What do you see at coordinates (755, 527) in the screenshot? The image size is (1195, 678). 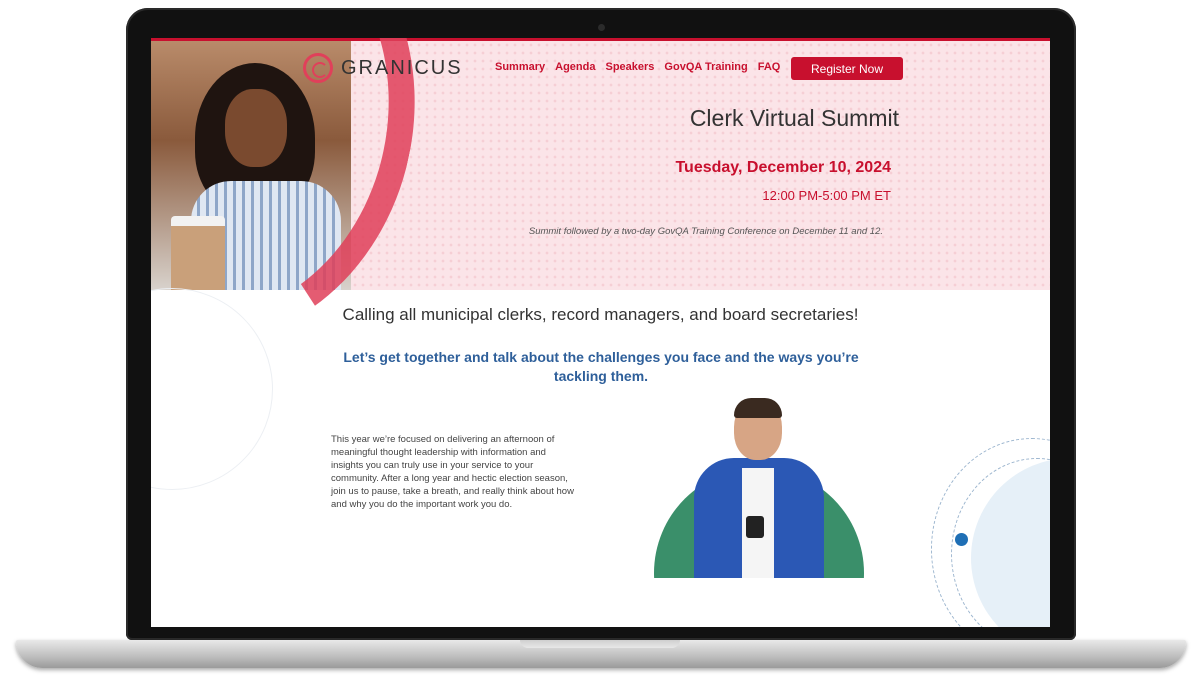 I see `phone-icon` at bounding box center [755, 527].